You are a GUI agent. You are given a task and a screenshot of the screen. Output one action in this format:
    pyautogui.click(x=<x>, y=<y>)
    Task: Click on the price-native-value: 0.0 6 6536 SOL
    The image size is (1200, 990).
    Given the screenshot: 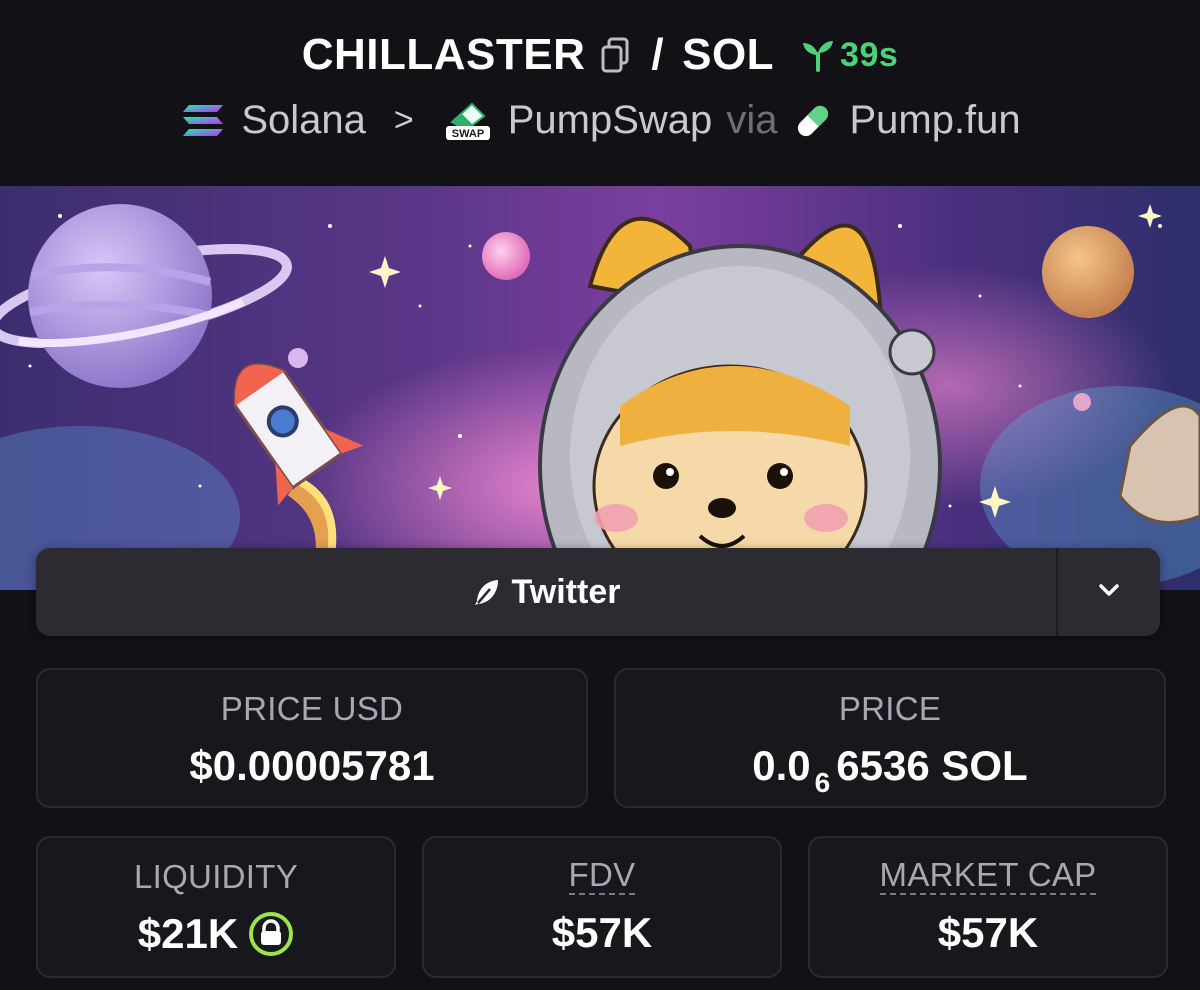 What is the action you would take?
    pyautogui.click(x=890, y=770)
    